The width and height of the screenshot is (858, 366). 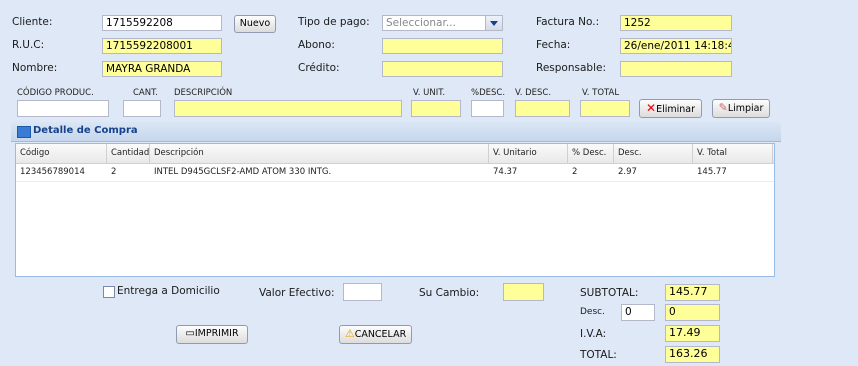 I want to click on eliminar-button: ✕Eliminar, so click(x=670, y=108).